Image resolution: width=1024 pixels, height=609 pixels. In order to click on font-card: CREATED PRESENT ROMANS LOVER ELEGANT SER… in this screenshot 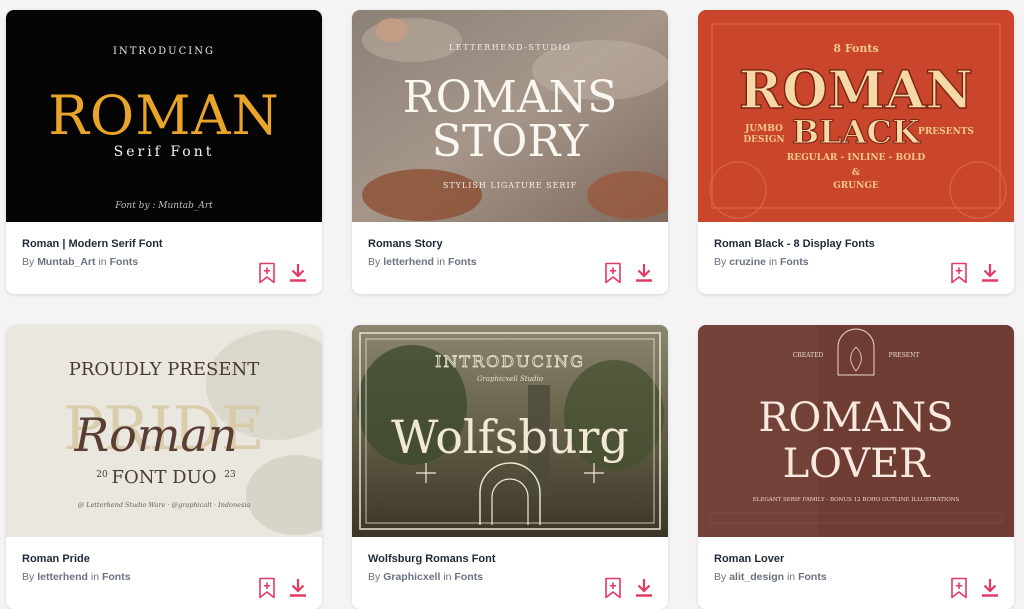, I will do `click(856, 467)`.